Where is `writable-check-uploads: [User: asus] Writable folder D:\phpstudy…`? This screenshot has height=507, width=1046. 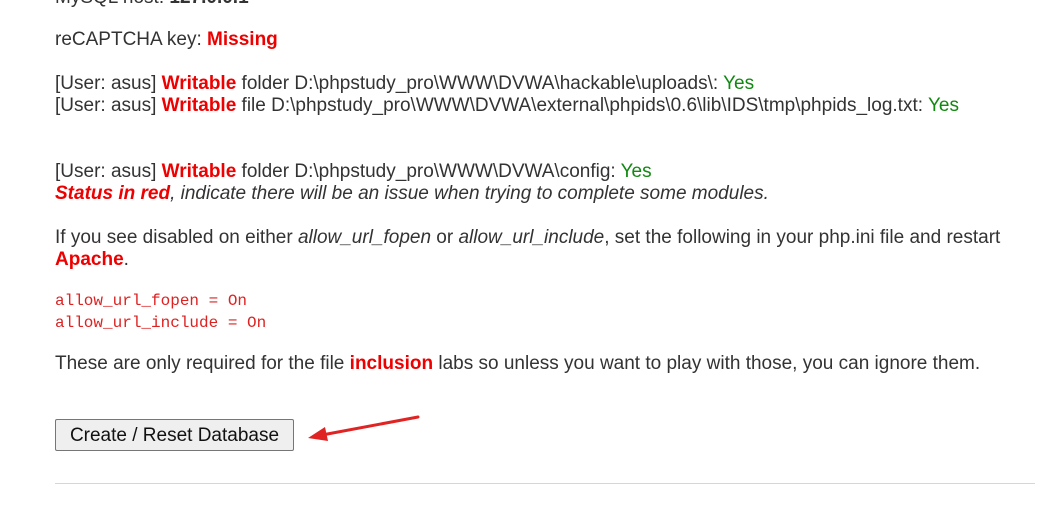 writable-check-uploads: [User: asus] Writable folder D:\phpstudy… is located at coordinates (404, 84).